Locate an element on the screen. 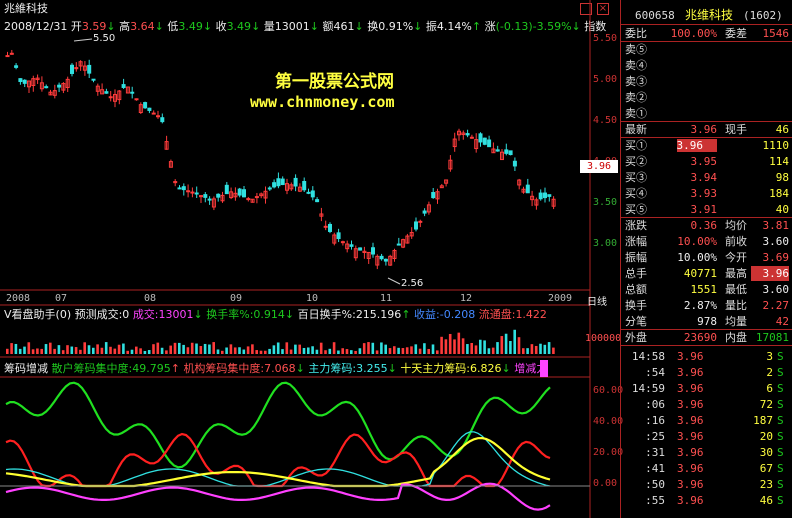 This screenshot has width=792, height=518. retail-chip-label: 散户筹码集中度: is located at coordinates (92, 368).